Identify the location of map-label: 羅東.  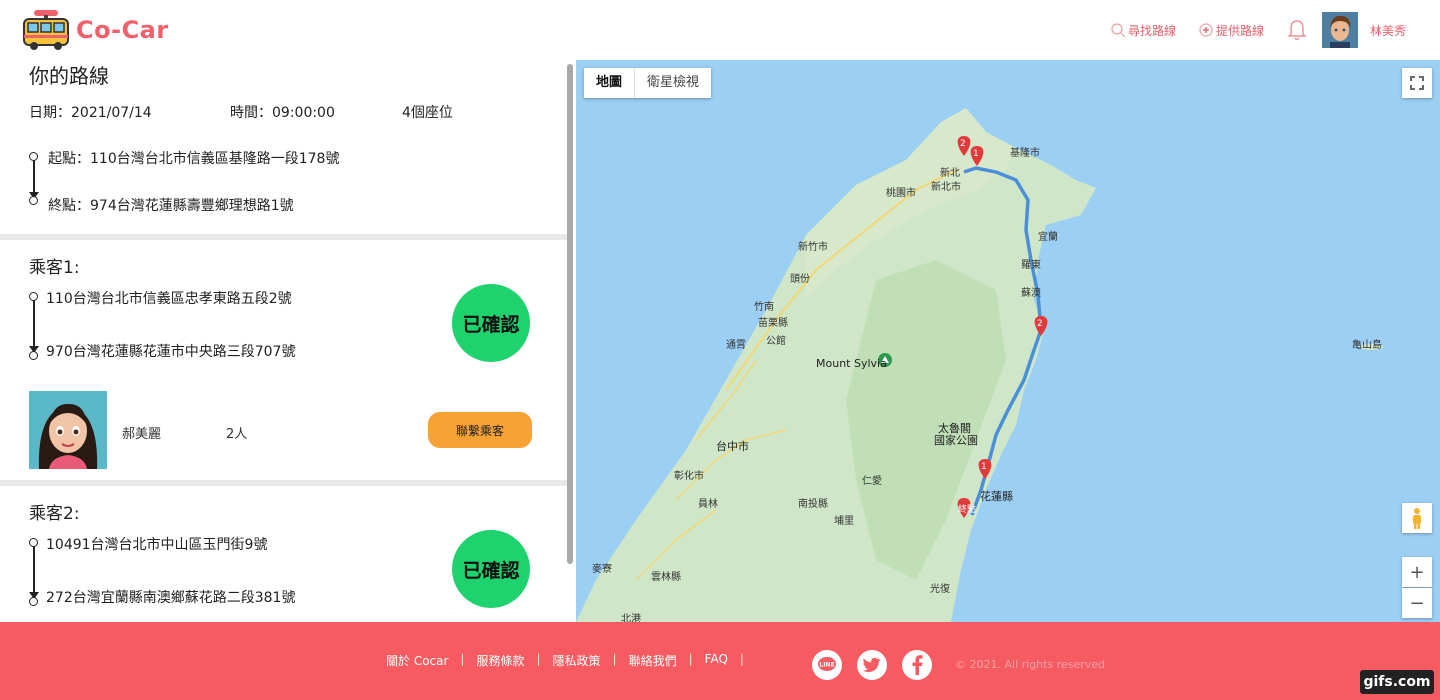
(1031, 265).